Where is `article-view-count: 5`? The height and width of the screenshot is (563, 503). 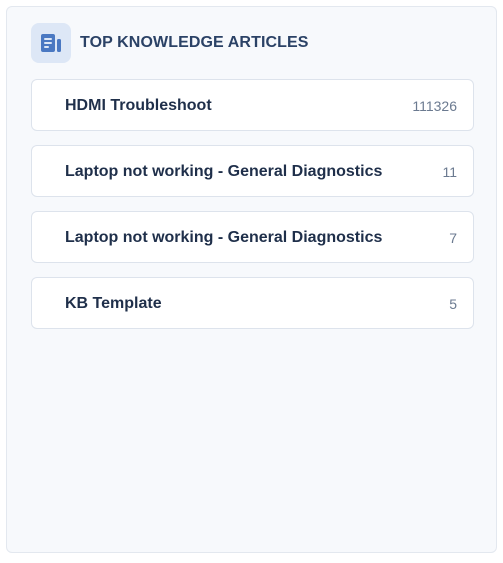 article-view-count: 5 is located at coordinates (453, 304).